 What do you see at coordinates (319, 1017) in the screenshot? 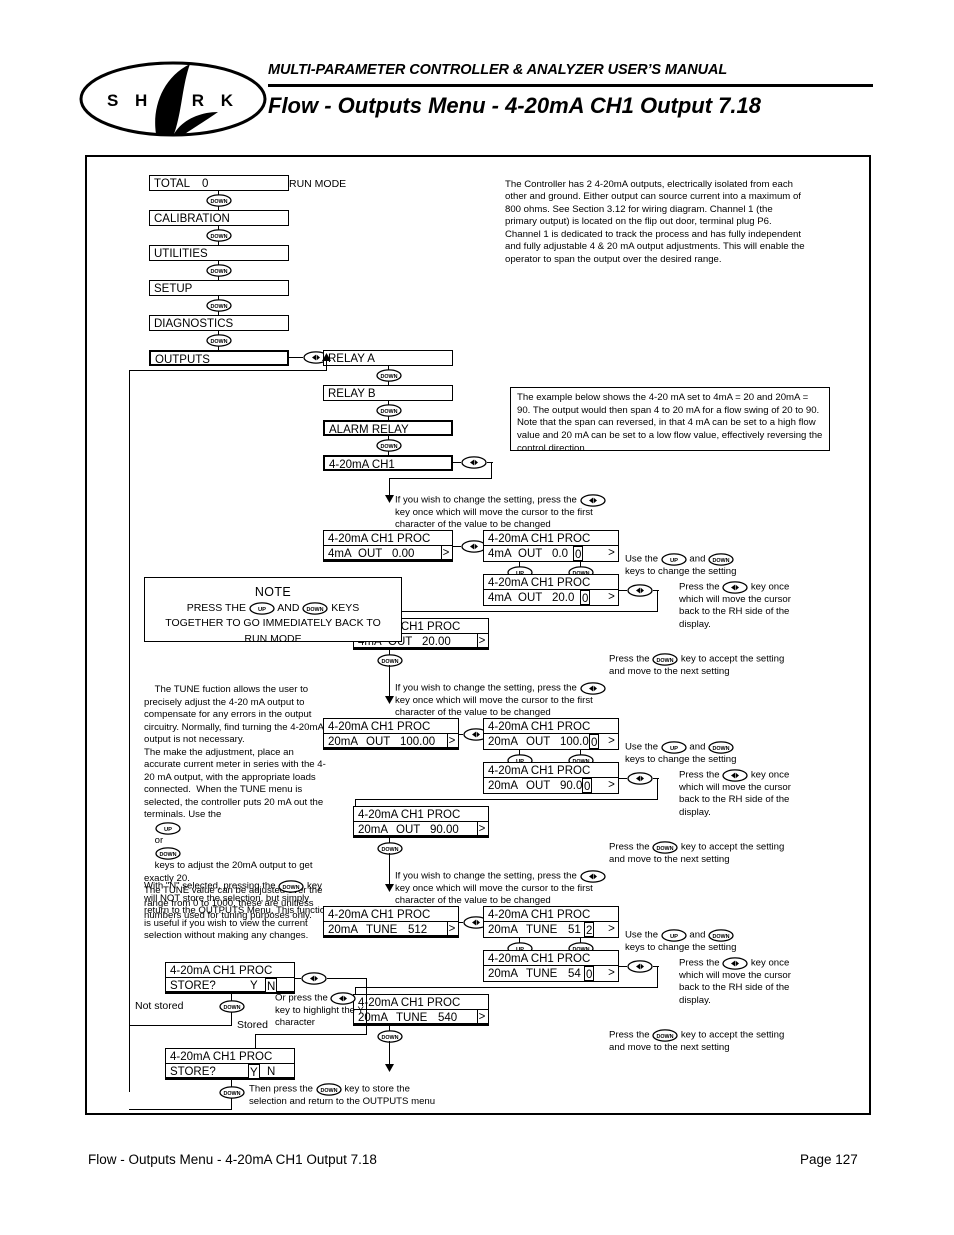
I see `instruction-text: key to highlight the Y character` at bounding box center [319, 1017].